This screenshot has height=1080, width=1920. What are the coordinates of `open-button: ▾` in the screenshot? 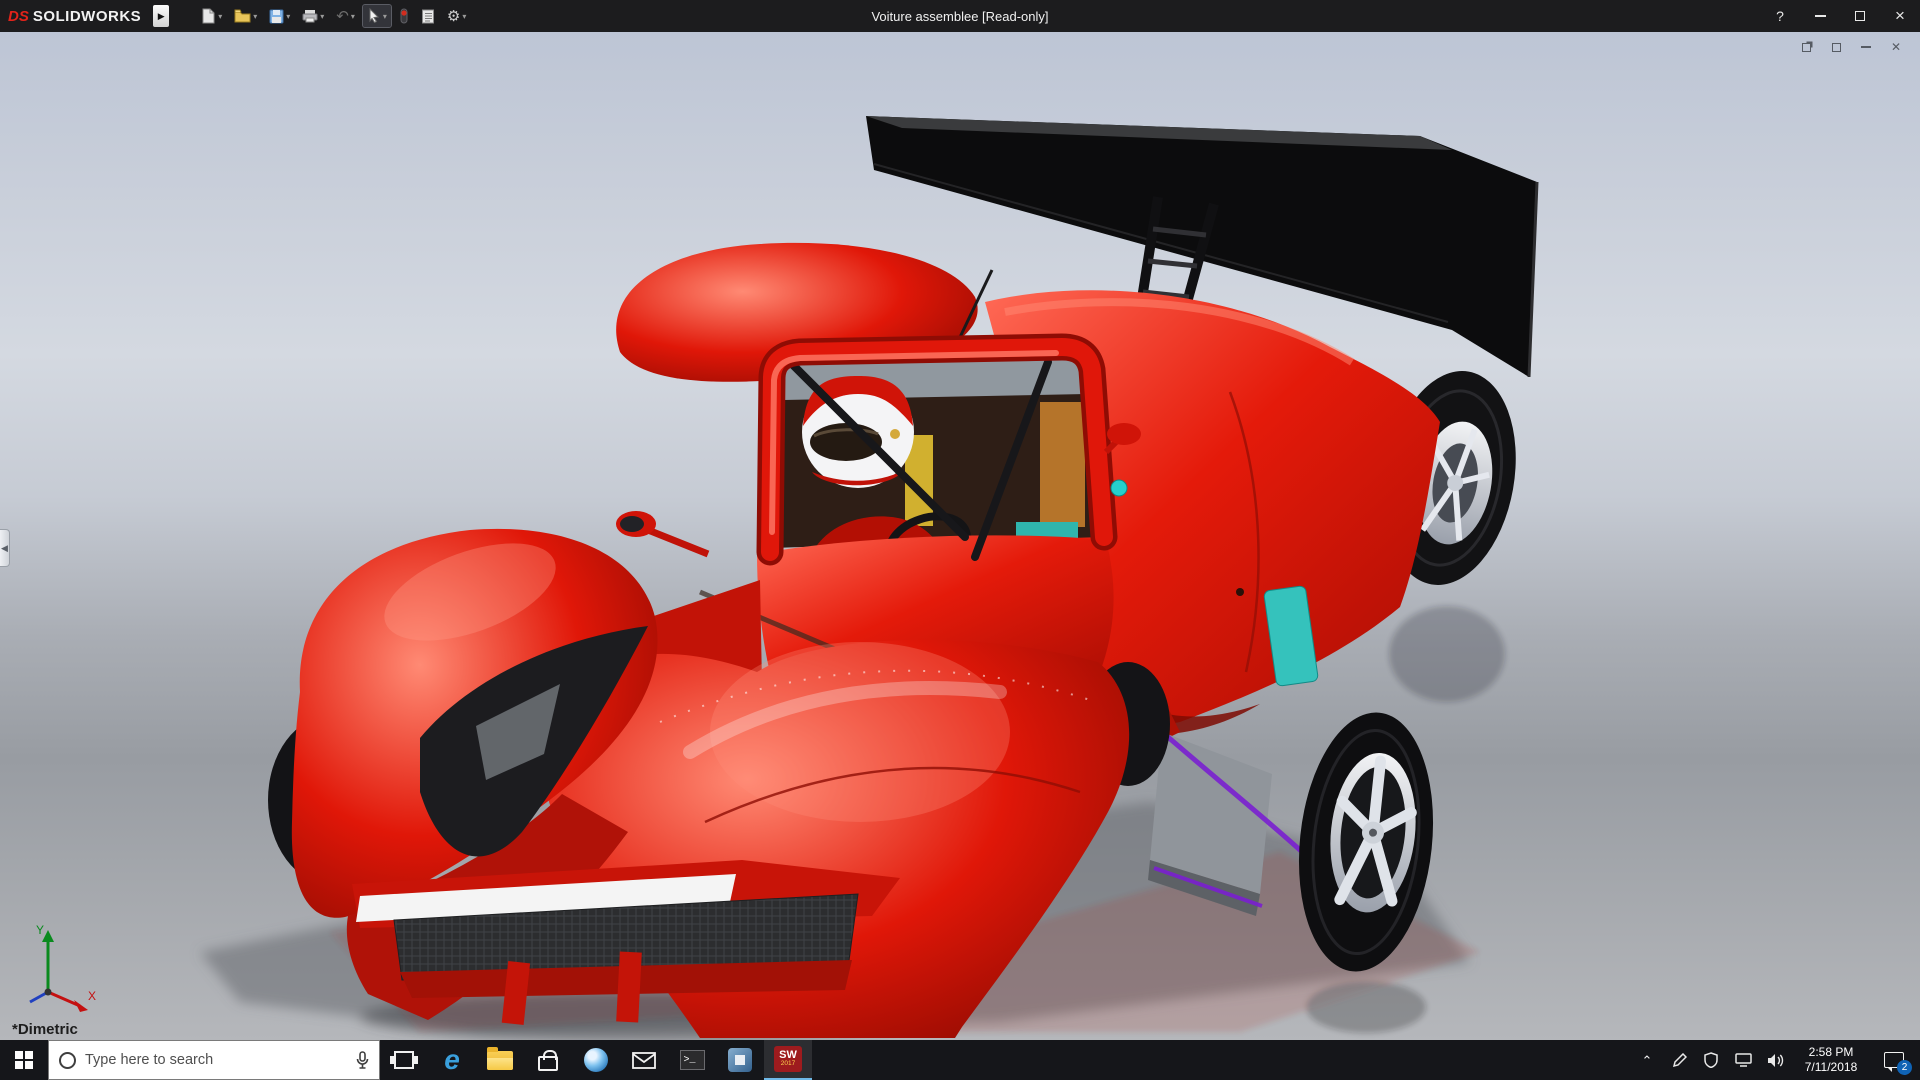 It's located at (245, 16).